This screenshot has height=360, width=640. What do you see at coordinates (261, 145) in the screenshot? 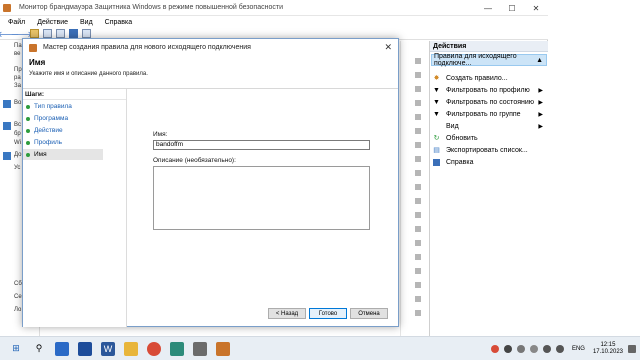
I see `name-input: bandoffm` at bounding box center [261, 145].